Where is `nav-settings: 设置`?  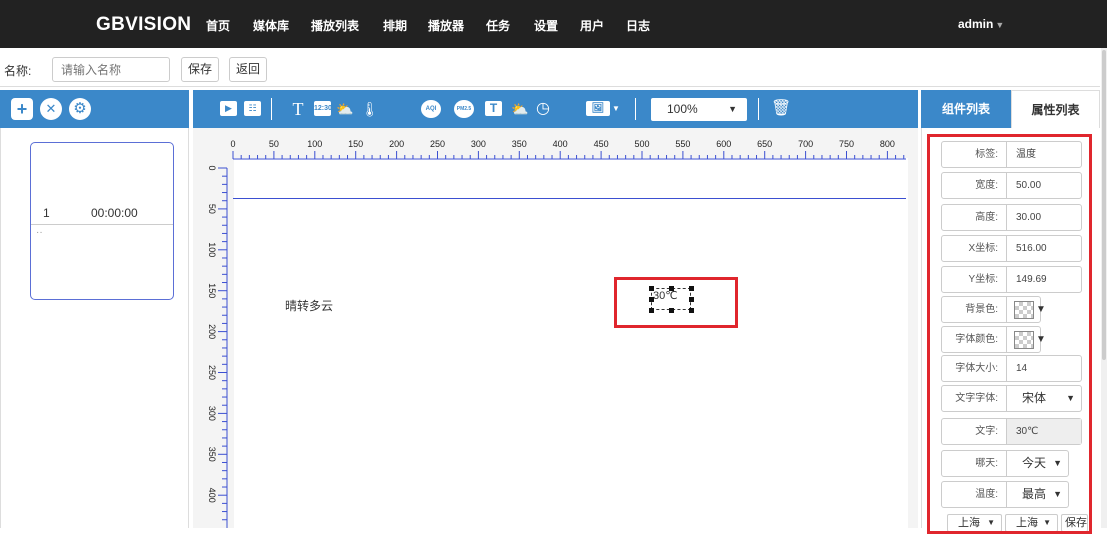
nav-settings: 设置 is located at coordinates (546, 25).